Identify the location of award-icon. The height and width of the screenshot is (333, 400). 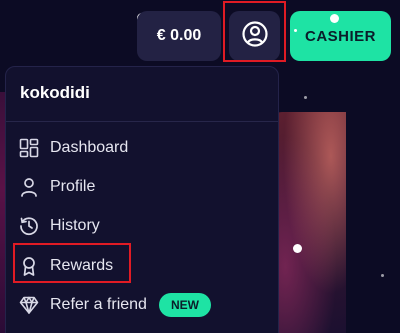
(29, 266).